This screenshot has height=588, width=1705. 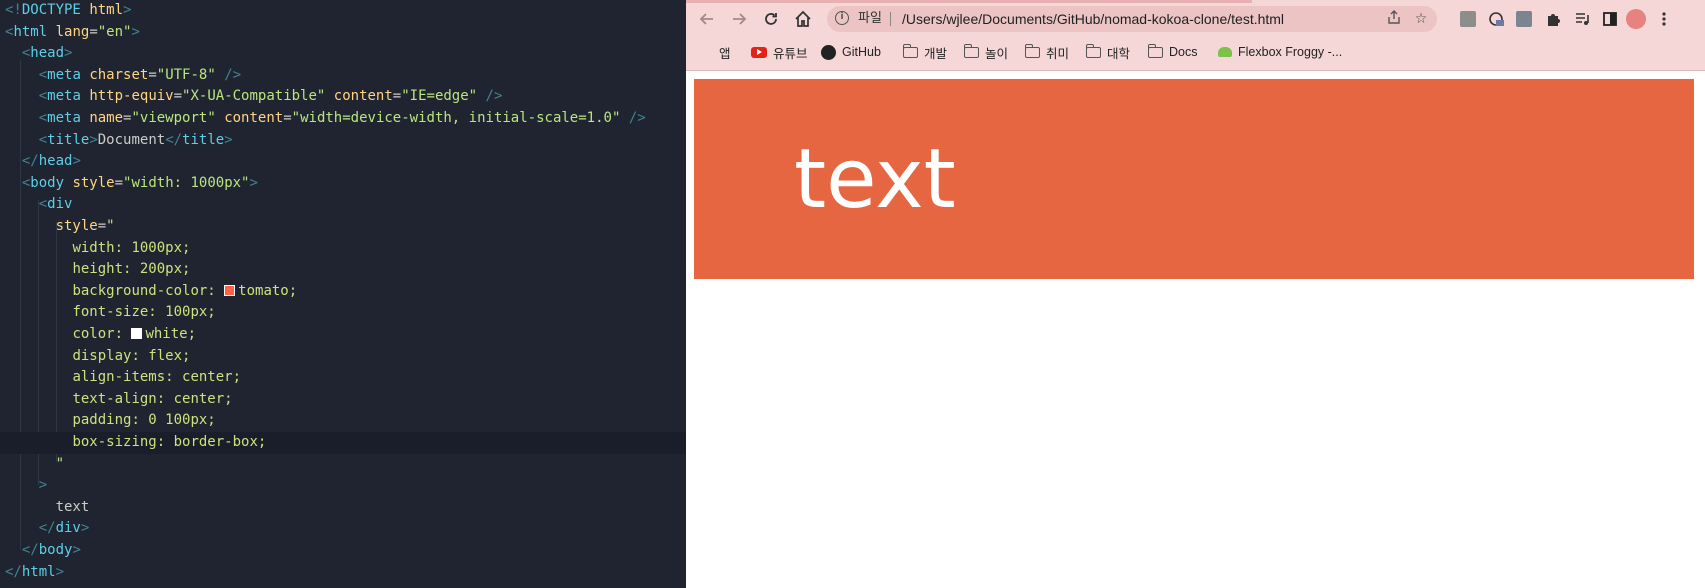 What do you see at coordinates (157, 377) in the screenshot?
I see `code-token: align-items: center;` at bounding box center [157, 377].